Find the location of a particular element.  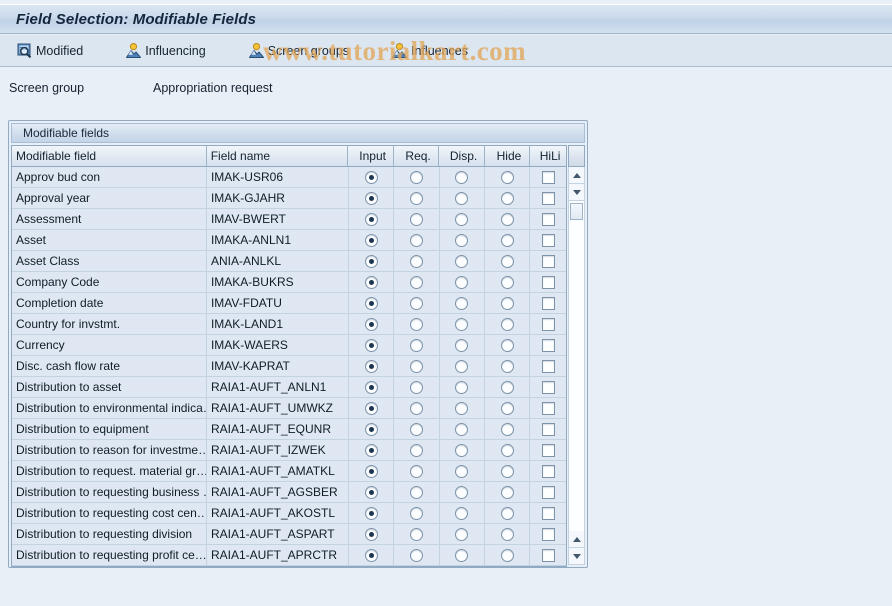

table-row: Disc. cash flow rate IMAV-KAPRAT is located at coordinates (289, 366).